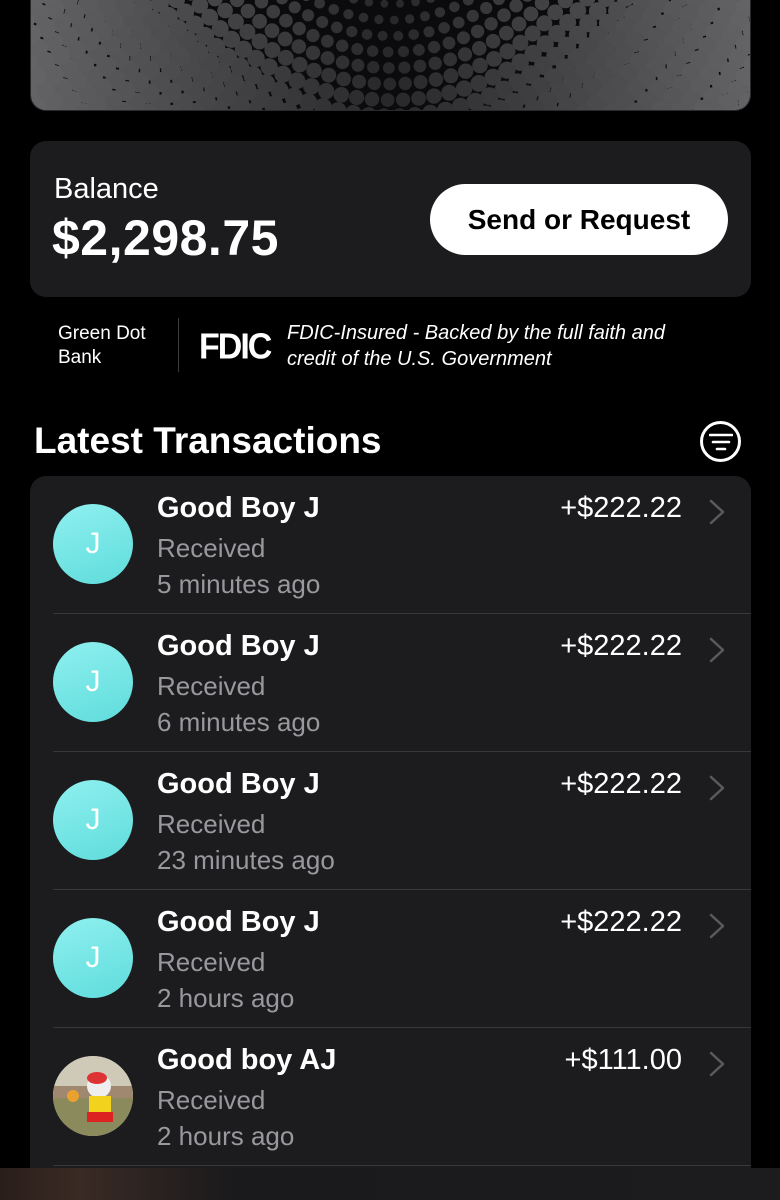 The width and height of the screenshot is (780, 1200). Describe the element at coordinates (226, 1136) in the screenshot. I see `transaction-time: 2 hours ago` at that location.